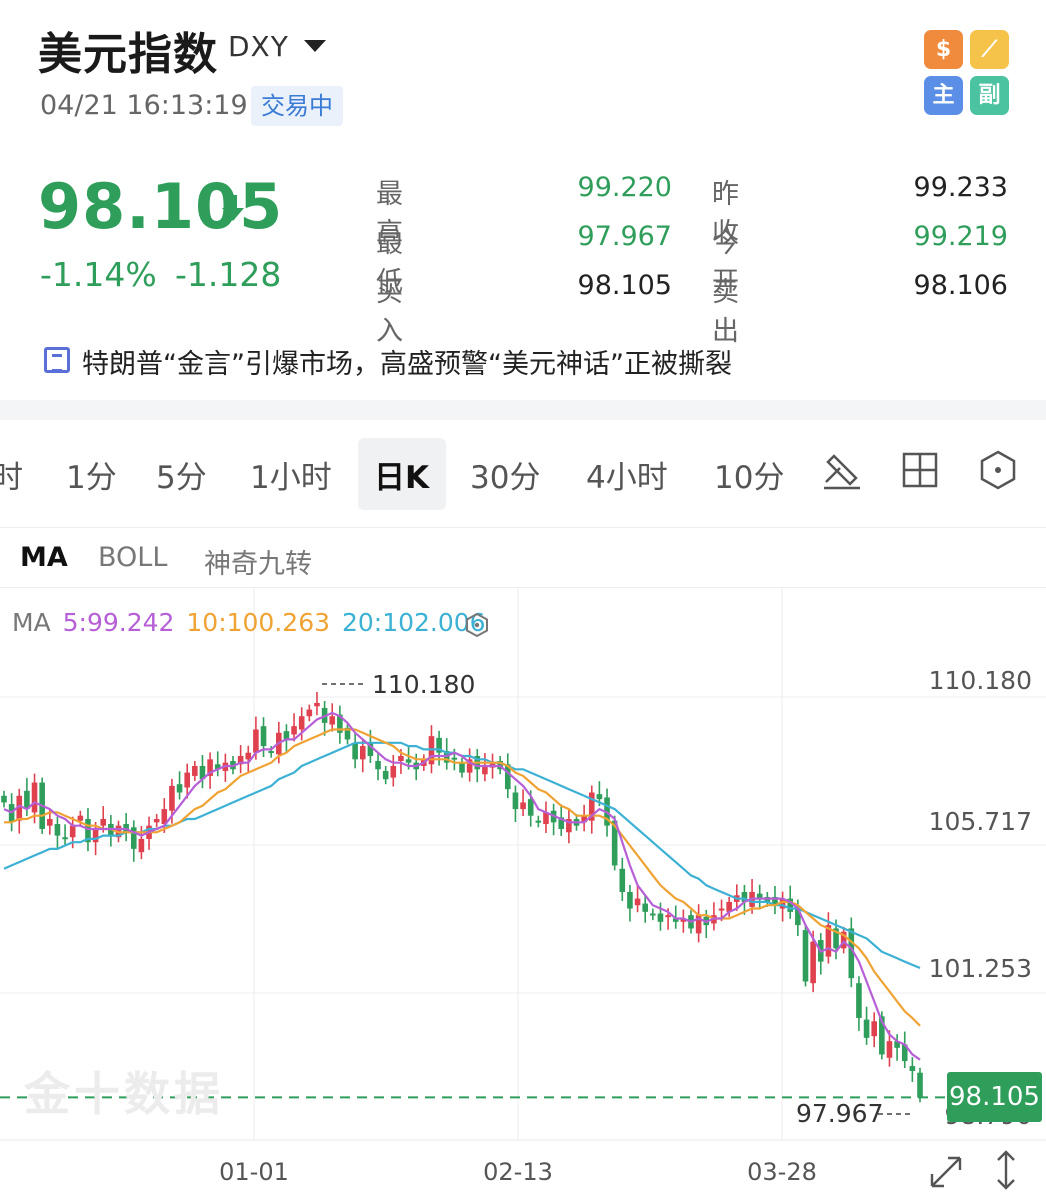  Describe the element at coordinates (228, 274) in the screenshot. I see `change-value: -1.128` at that location.